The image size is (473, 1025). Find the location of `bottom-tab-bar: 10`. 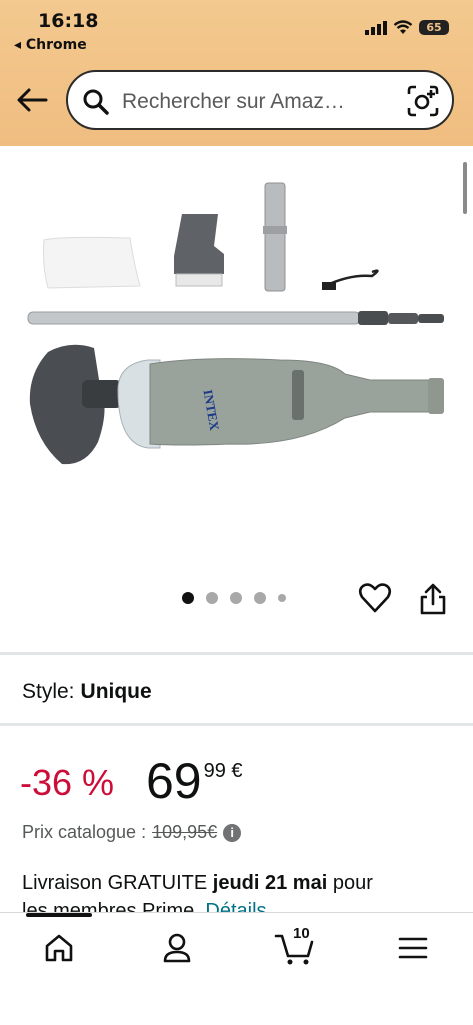

bottom-tab-bar: 10 is located at coordinates (236, 968).